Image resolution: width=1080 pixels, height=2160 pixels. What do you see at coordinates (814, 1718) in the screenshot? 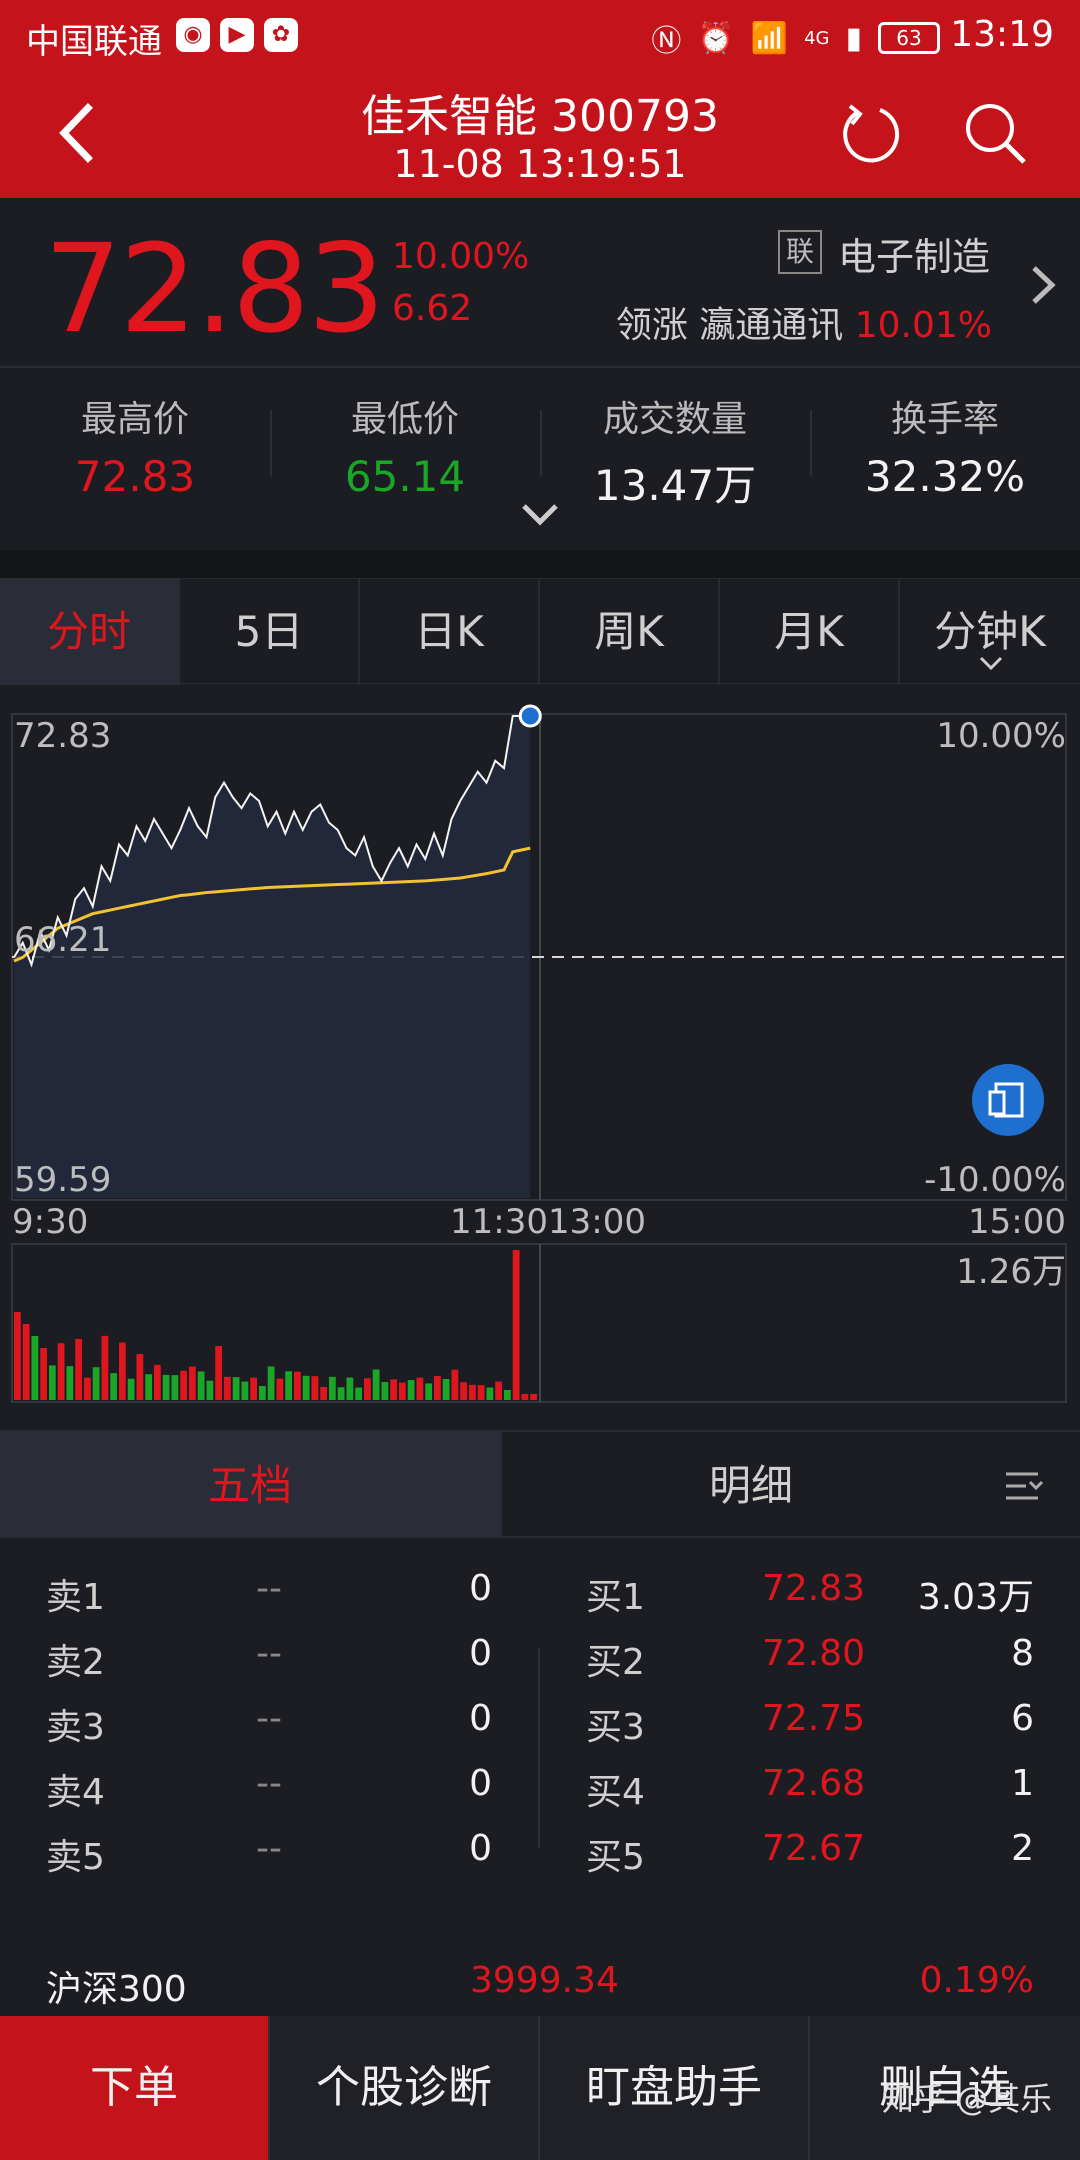
I see `bid-price: 72.75` at bounding box center [814, 1718].